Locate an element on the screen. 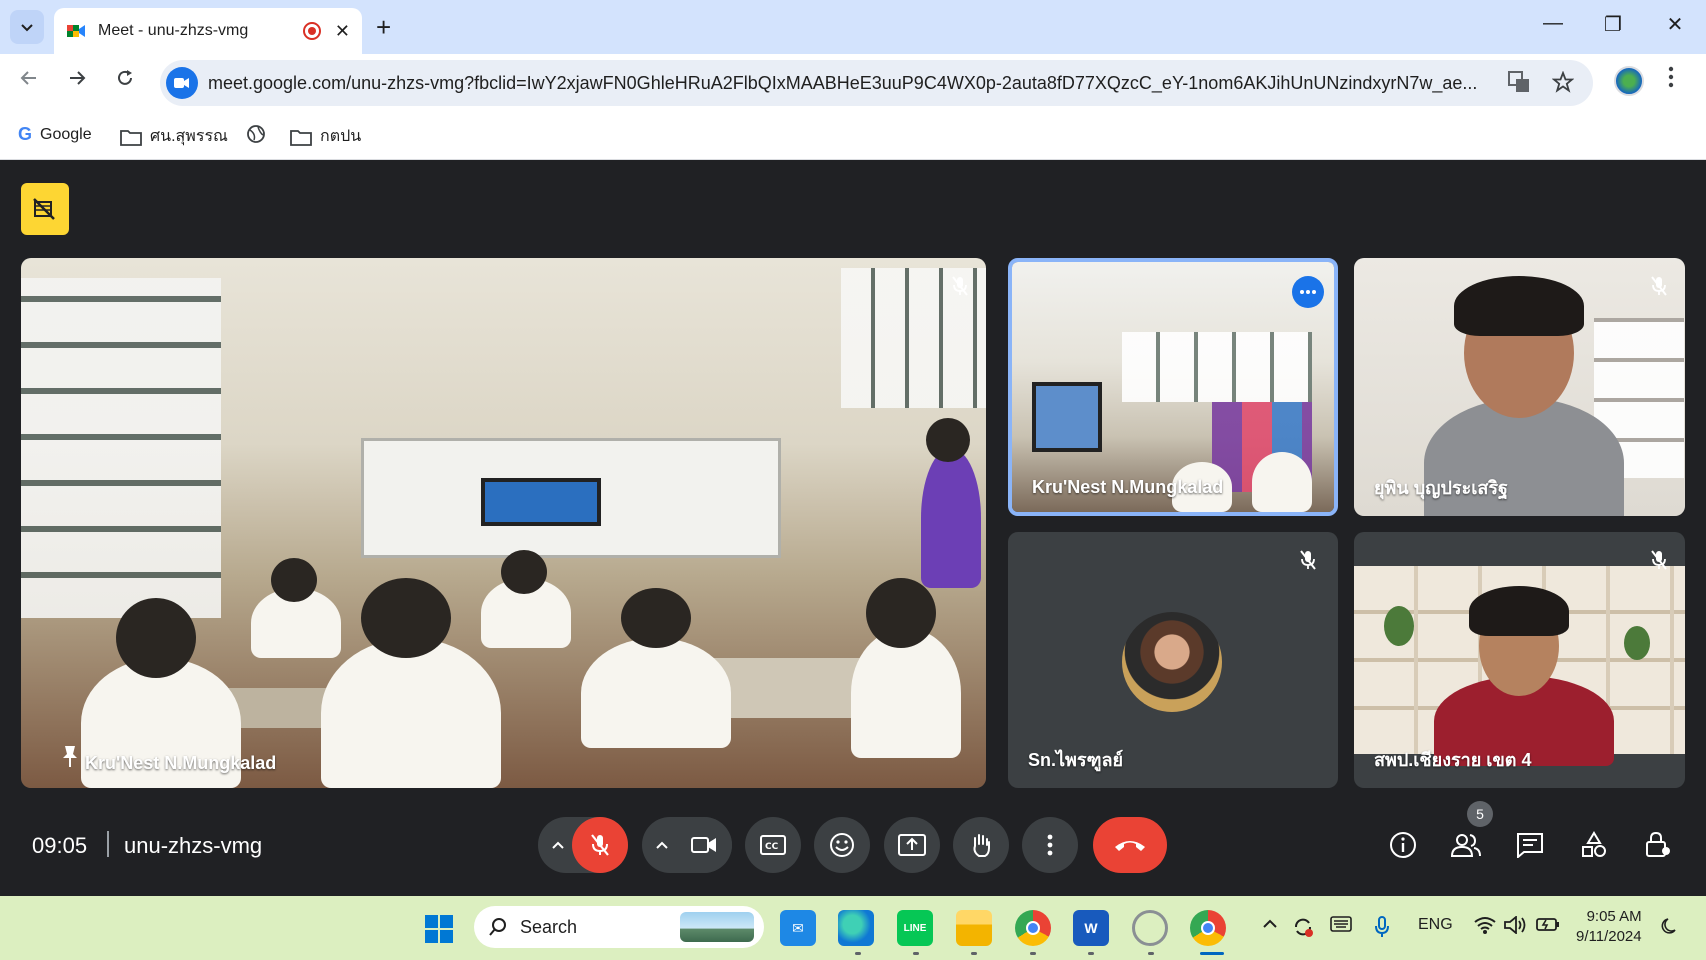 The height and width of the screenshot is (960, 1706). present-screen-button is located at coordinates (912, 845).